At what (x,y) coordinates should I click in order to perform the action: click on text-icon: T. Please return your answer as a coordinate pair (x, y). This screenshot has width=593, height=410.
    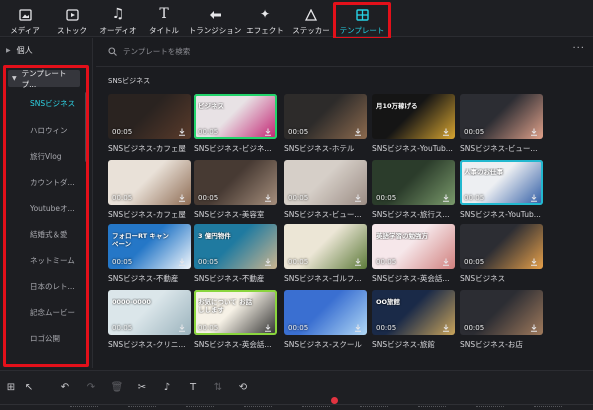
    Looking at the image, I should click on (193, 387).